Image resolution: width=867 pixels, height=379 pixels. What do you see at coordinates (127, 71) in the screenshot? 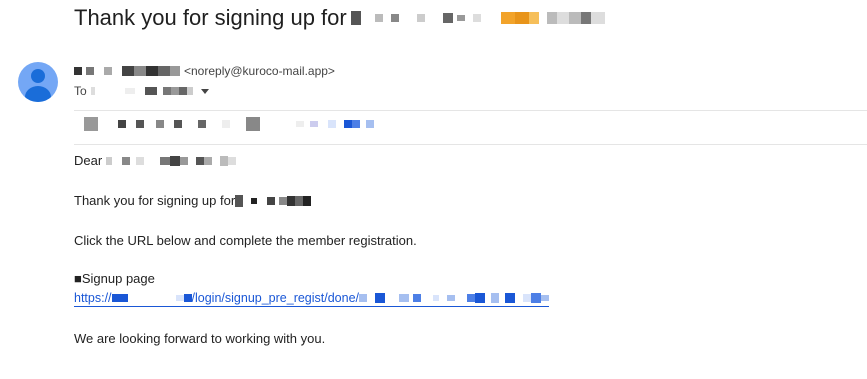
I see `sender-name-redacted` at bounding box center [127, 71].